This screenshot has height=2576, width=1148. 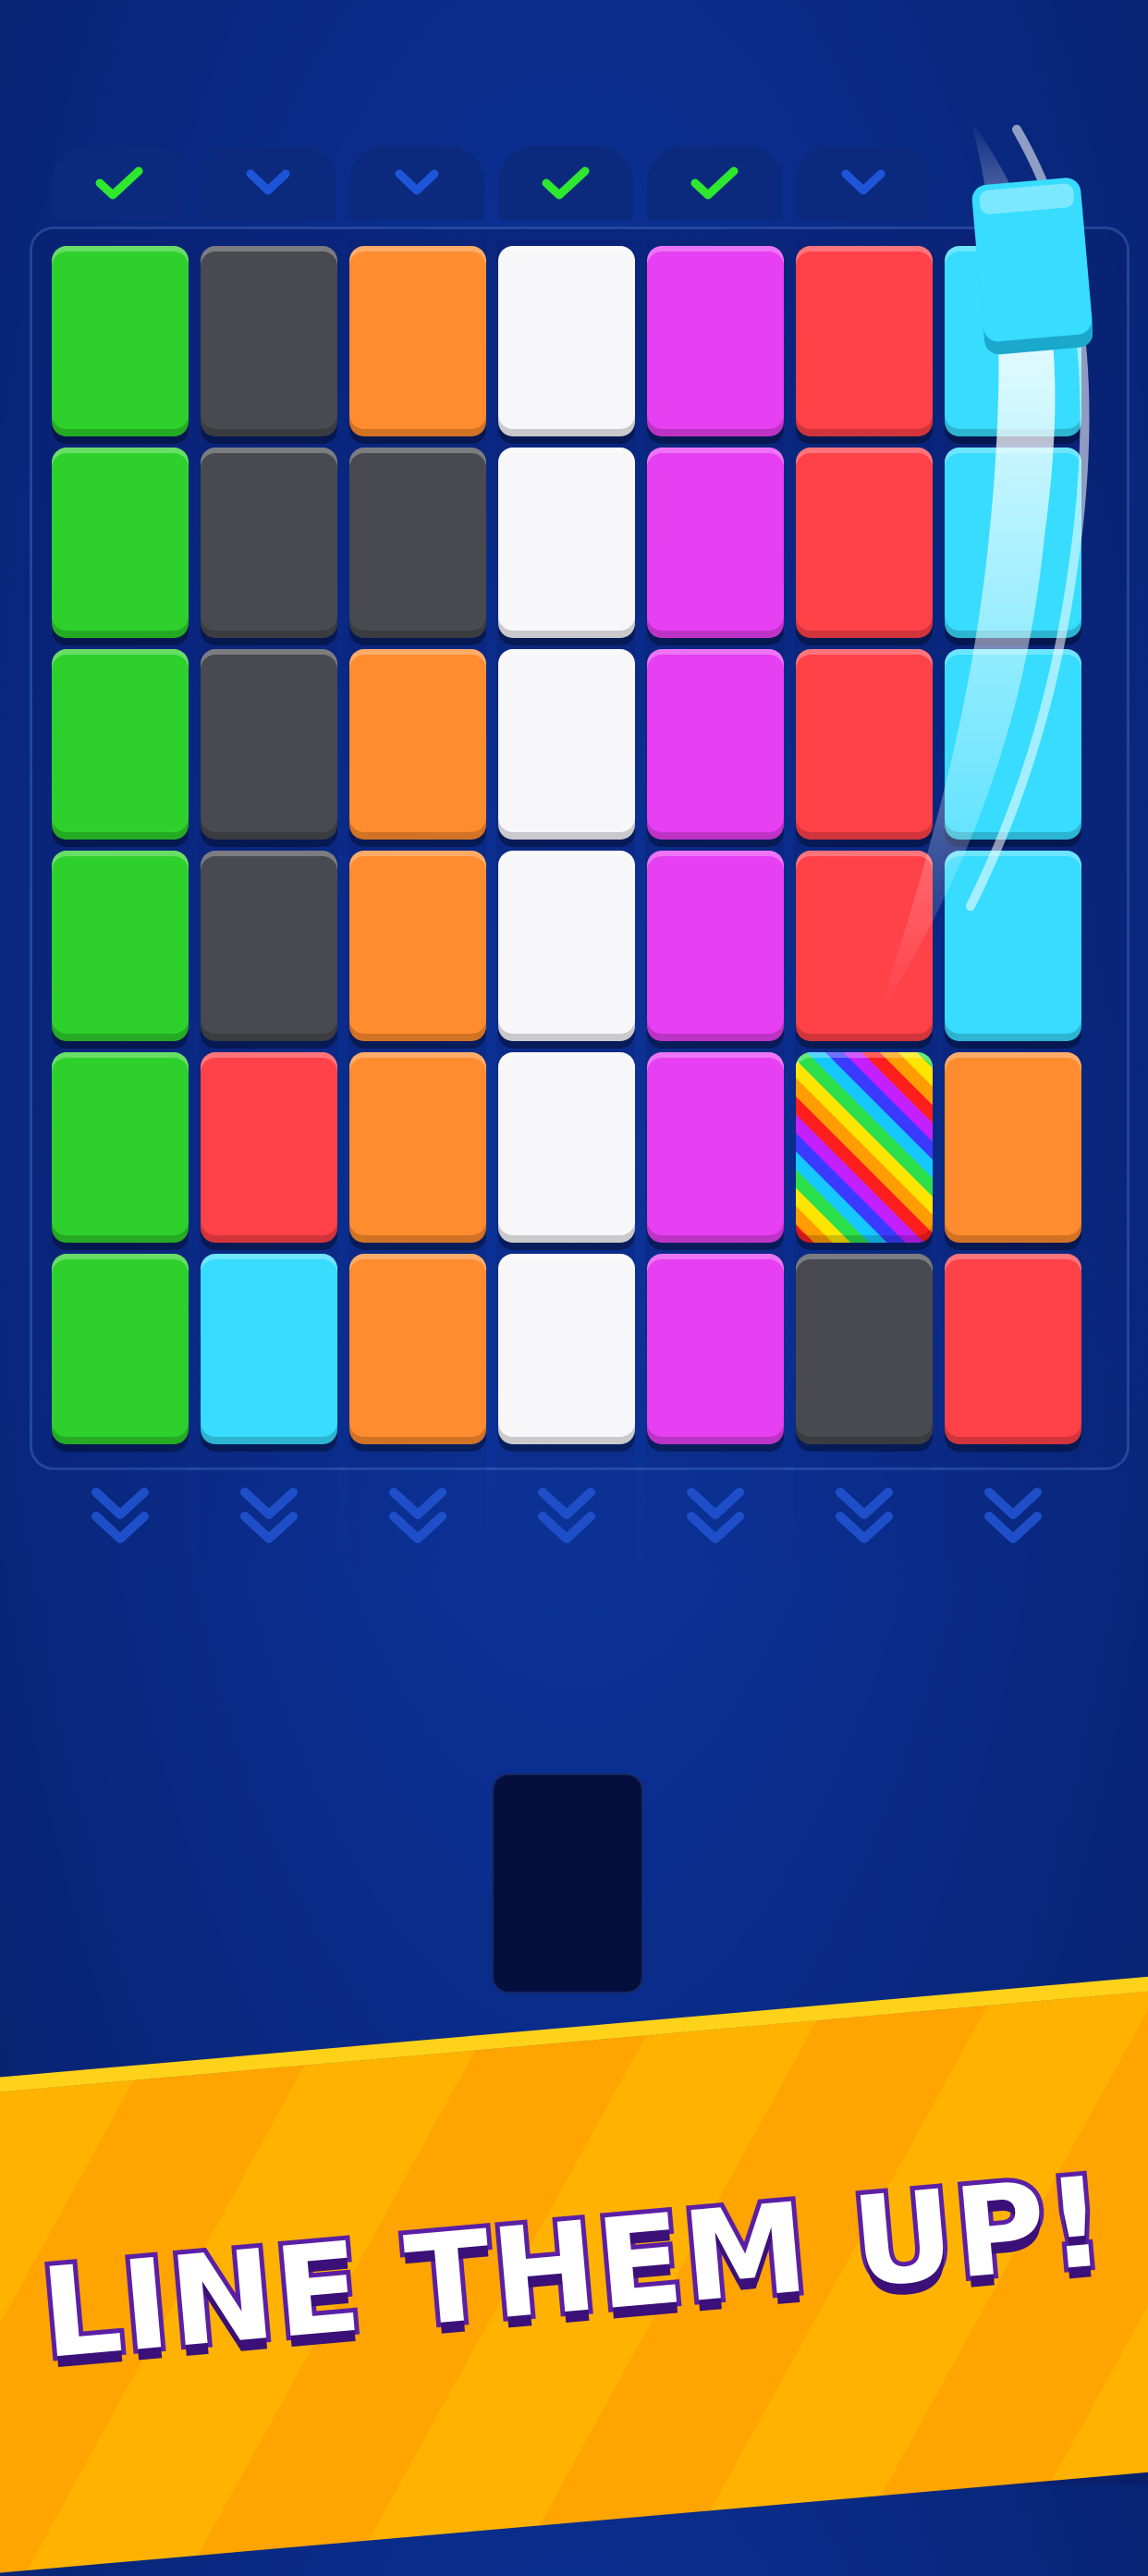 I want to click on tile-r6-c5-magenta, so click(x=716, y=1349).